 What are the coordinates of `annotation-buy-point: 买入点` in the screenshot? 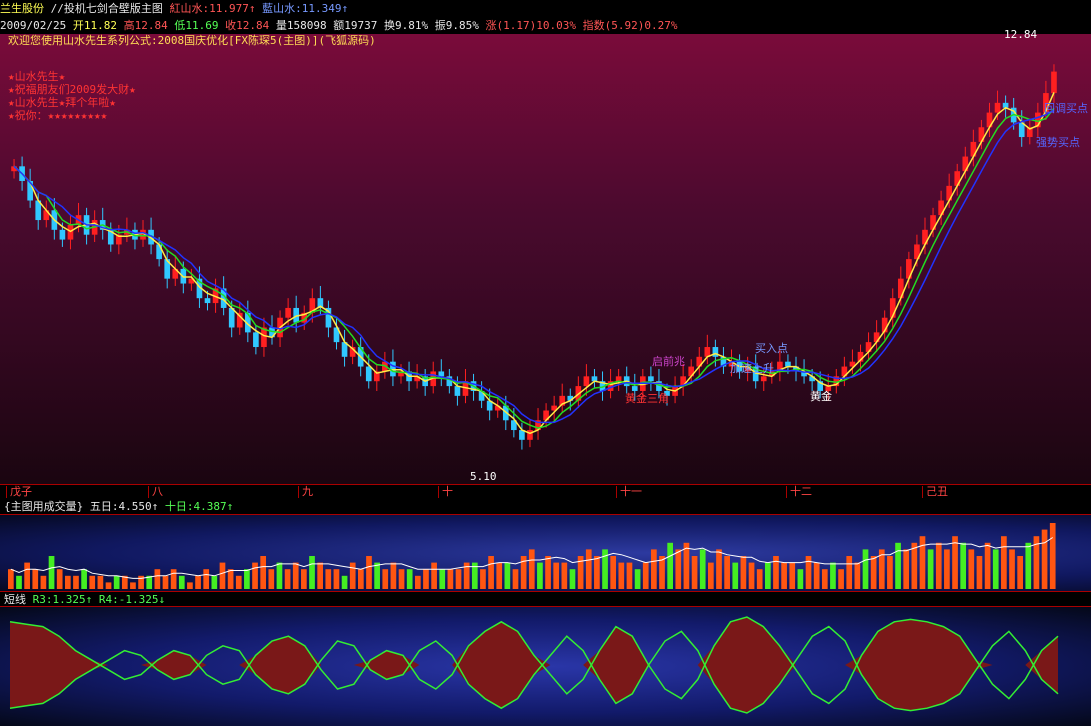 It's located at (771, 348).